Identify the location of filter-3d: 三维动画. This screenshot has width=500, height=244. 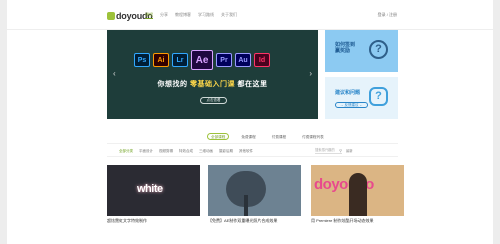
(206, 151).